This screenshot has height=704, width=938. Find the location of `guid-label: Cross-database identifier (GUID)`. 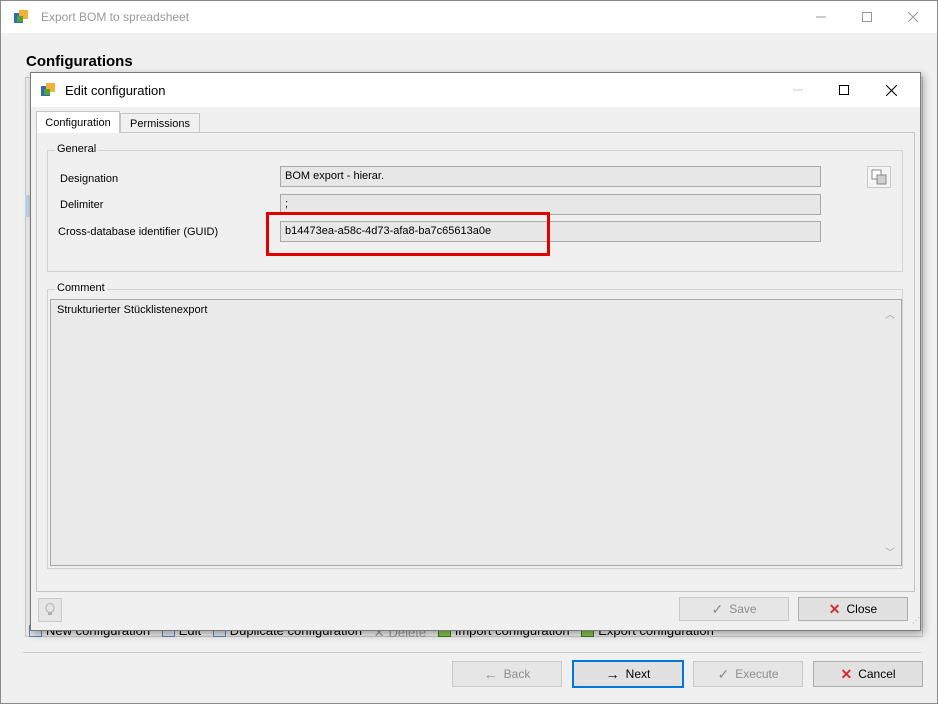

guid-label: Cross-database identifier (GUID) is located at coordinates (138, 232).